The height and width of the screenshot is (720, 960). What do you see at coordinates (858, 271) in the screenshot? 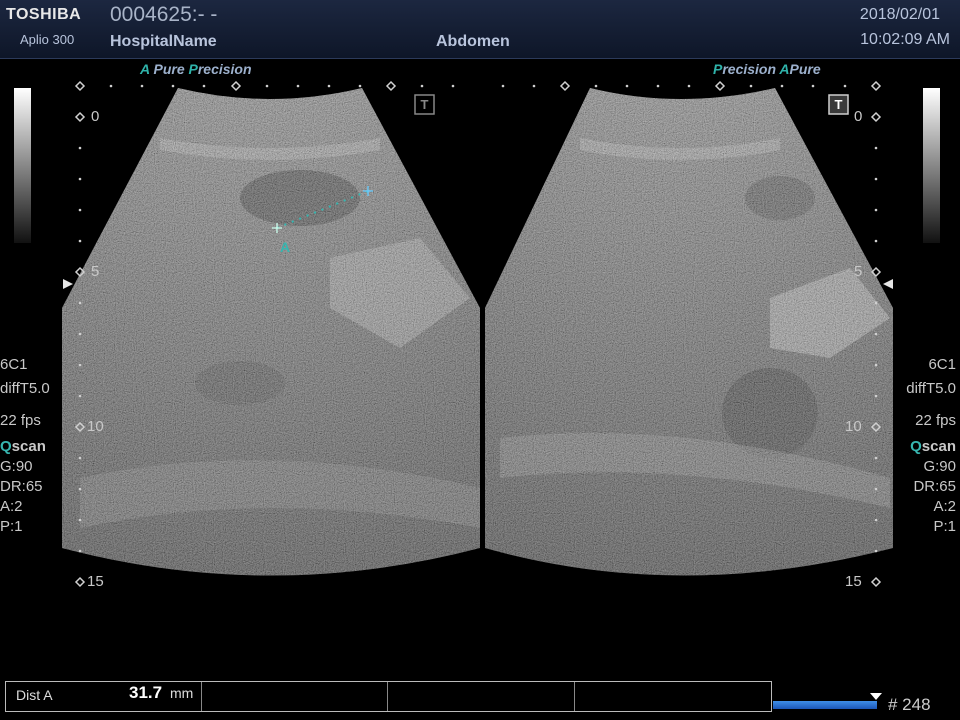
I see `depth-label-5-right: 5` at bounding box center [858, 271].